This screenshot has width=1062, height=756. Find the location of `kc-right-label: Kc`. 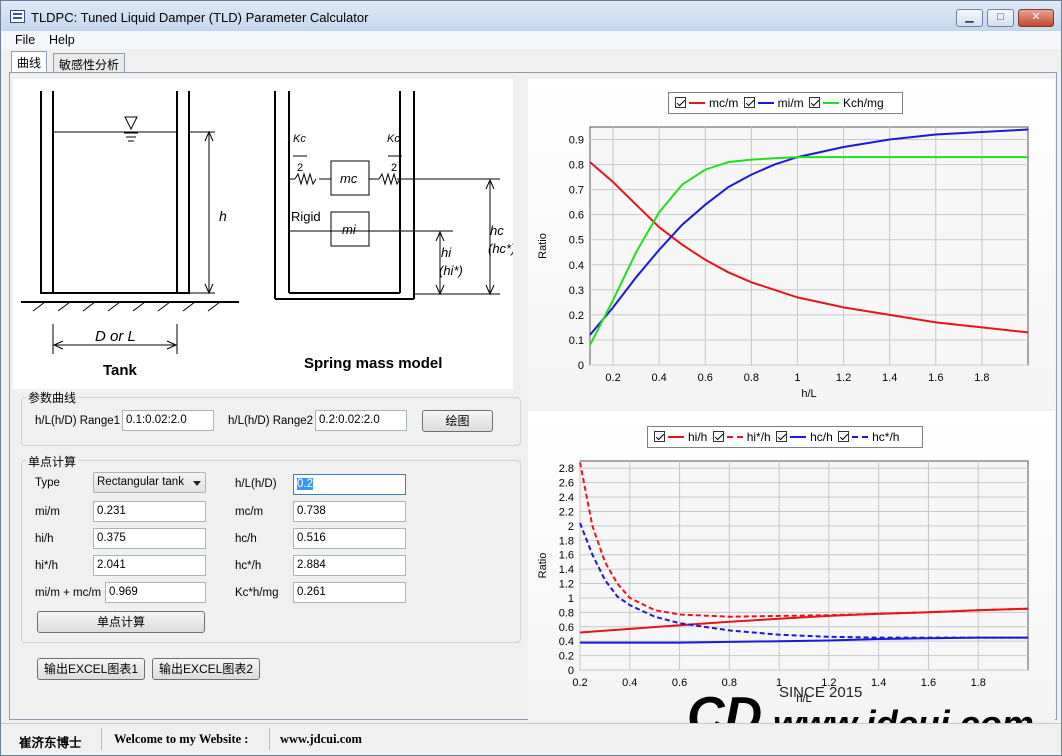

kc-right-label: Kc is located at coordinates (393, 139).